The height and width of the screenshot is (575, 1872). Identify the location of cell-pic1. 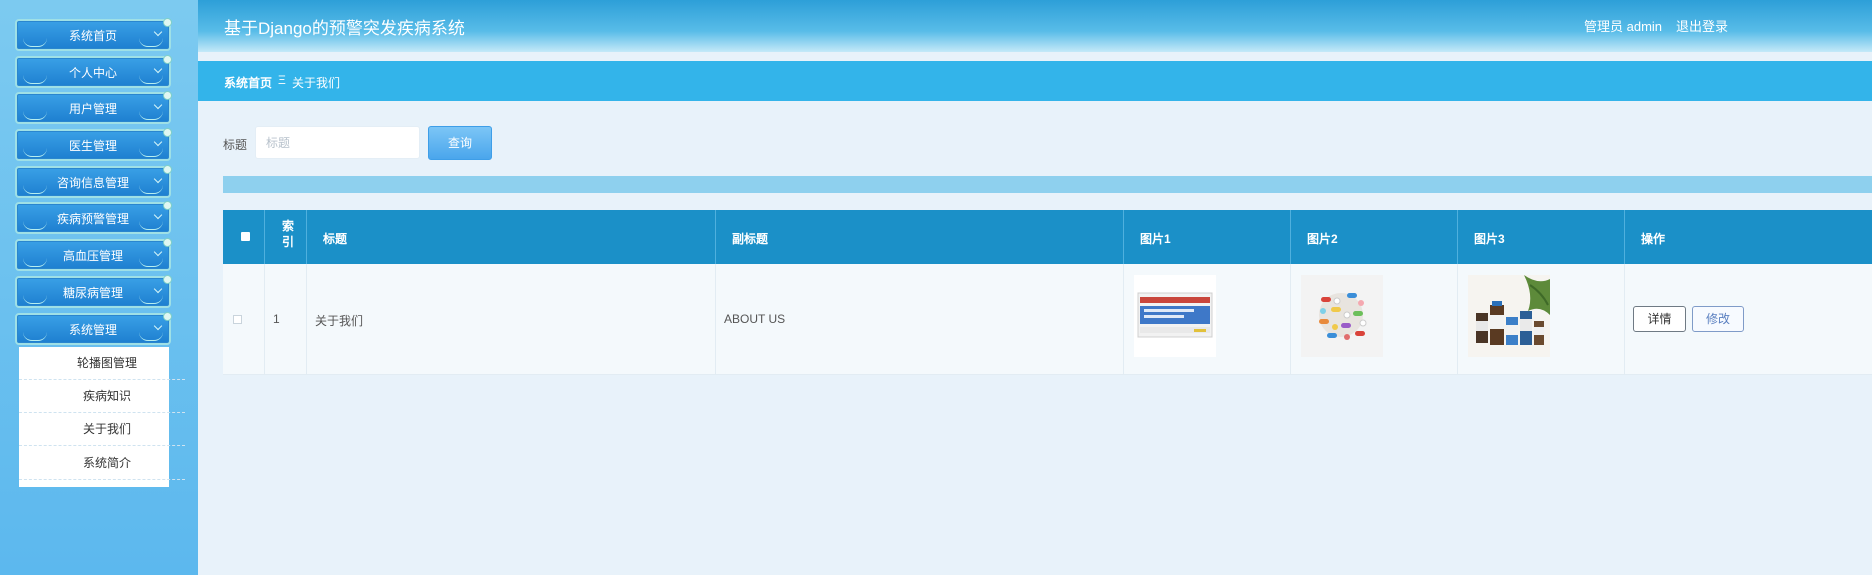
(1207, 319).